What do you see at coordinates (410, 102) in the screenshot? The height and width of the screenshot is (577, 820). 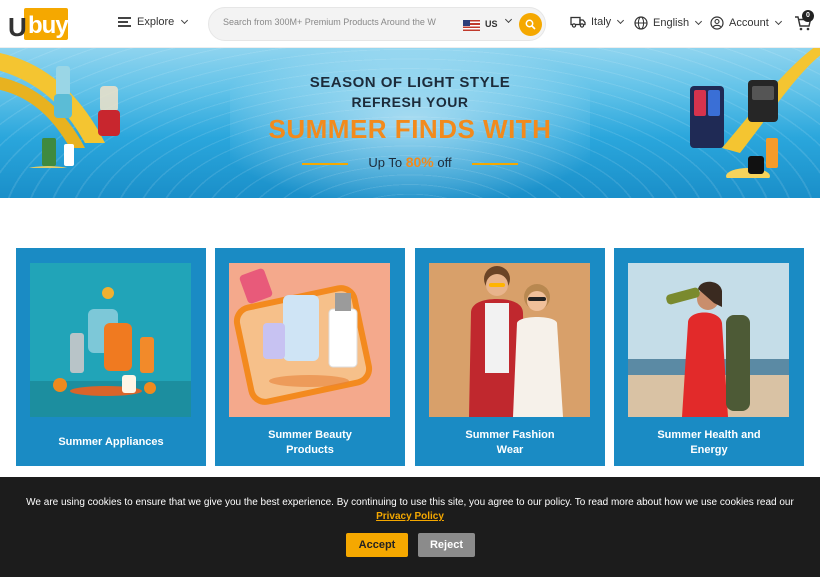 I see `banner-line-2: REFRESH YOUR` at bounding box center [410, 102].